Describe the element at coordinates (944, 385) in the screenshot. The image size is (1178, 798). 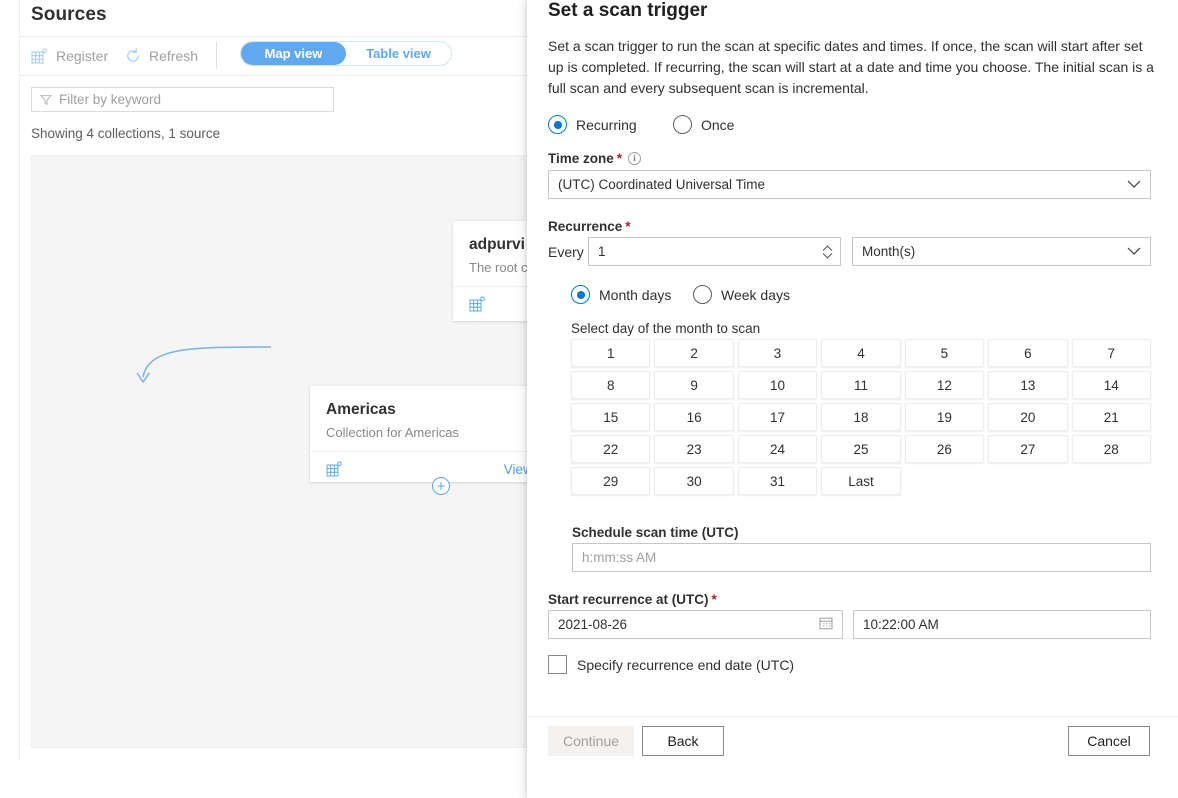
I see `day-cell: 12` at that location.